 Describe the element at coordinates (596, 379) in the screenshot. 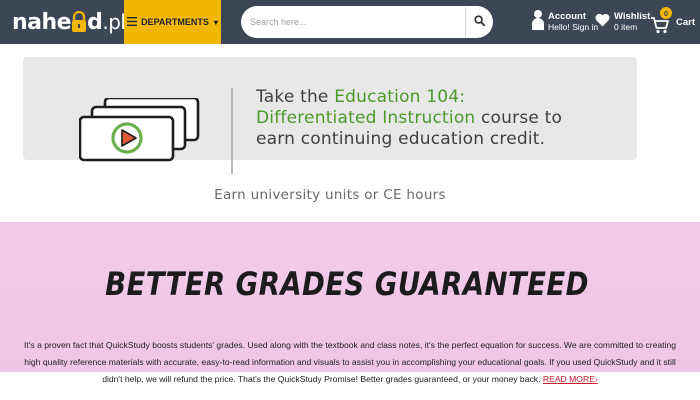

I see `chevron-right-icon: ›` at that location.